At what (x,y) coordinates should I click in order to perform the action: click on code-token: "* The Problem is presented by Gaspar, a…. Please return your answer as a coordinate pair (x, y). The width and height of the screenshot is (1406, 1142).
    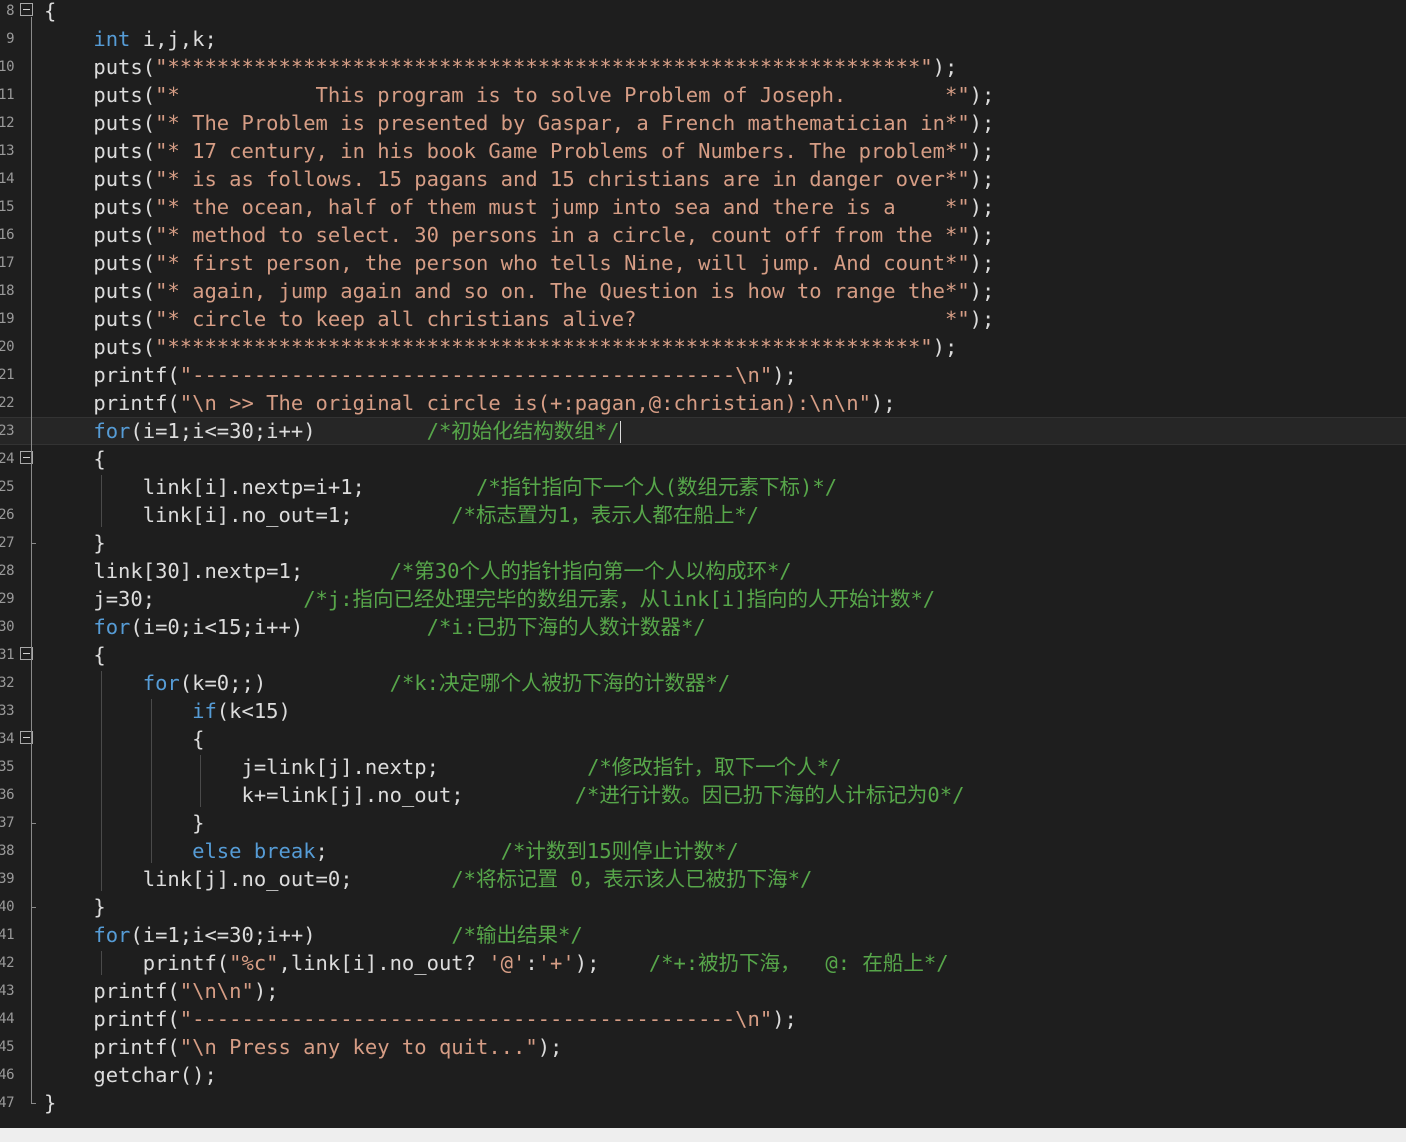
    Looking at the image, I should click on (562, 123).